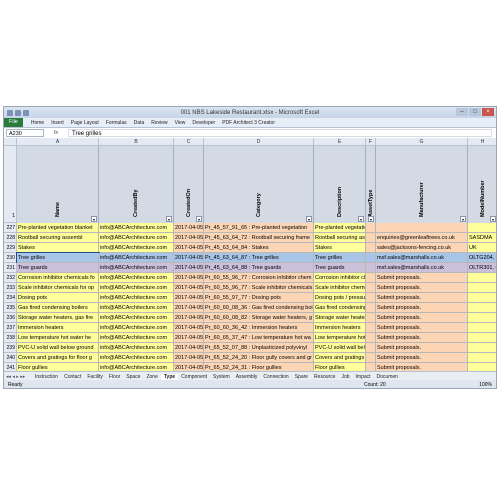  Describe the element at coordinates (136, 358) in the screenshot. I see `cell-b240: info@ABCArchitecture.com` at that location.